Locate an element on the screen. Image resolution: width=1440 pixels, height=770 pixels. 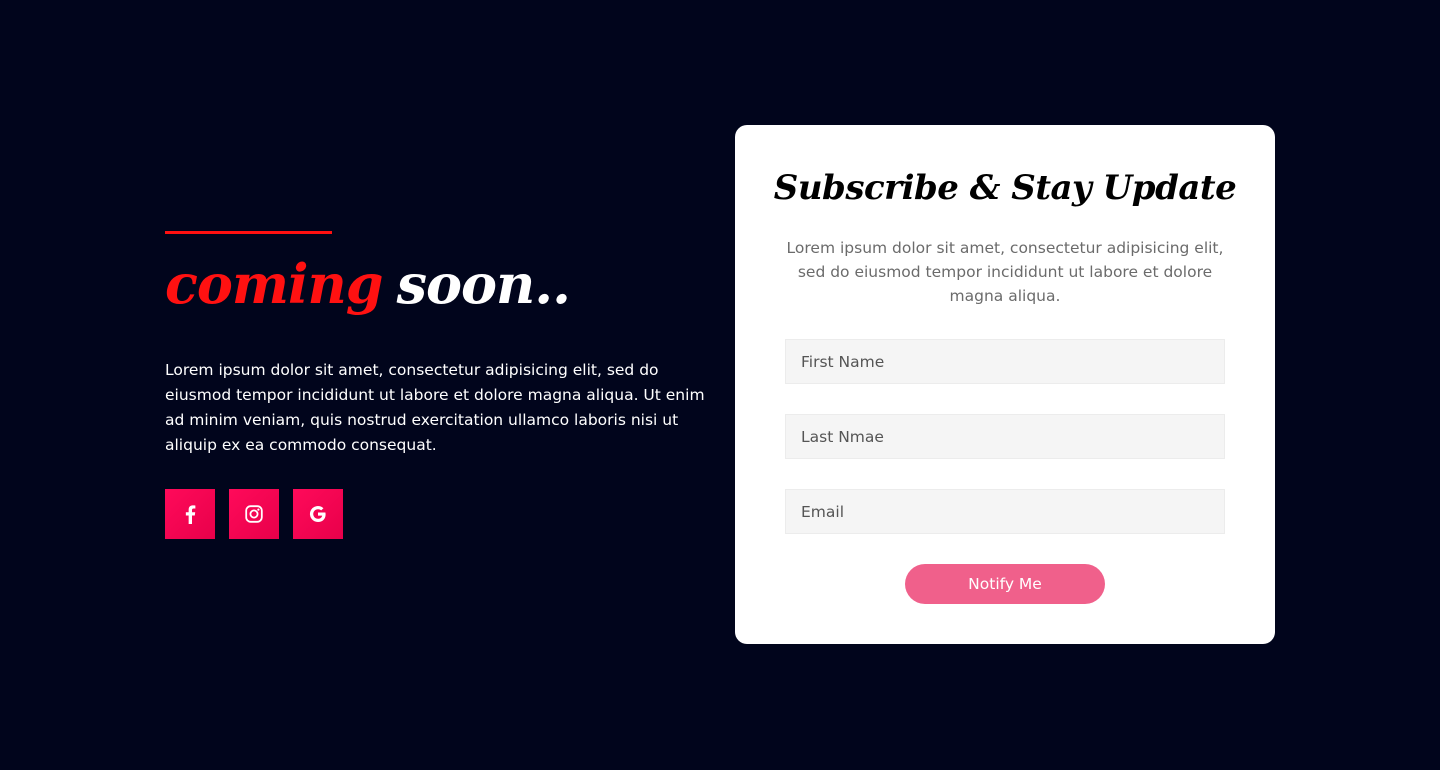
notify-me-button: Notify Me is located at coordinates (1005, 584).